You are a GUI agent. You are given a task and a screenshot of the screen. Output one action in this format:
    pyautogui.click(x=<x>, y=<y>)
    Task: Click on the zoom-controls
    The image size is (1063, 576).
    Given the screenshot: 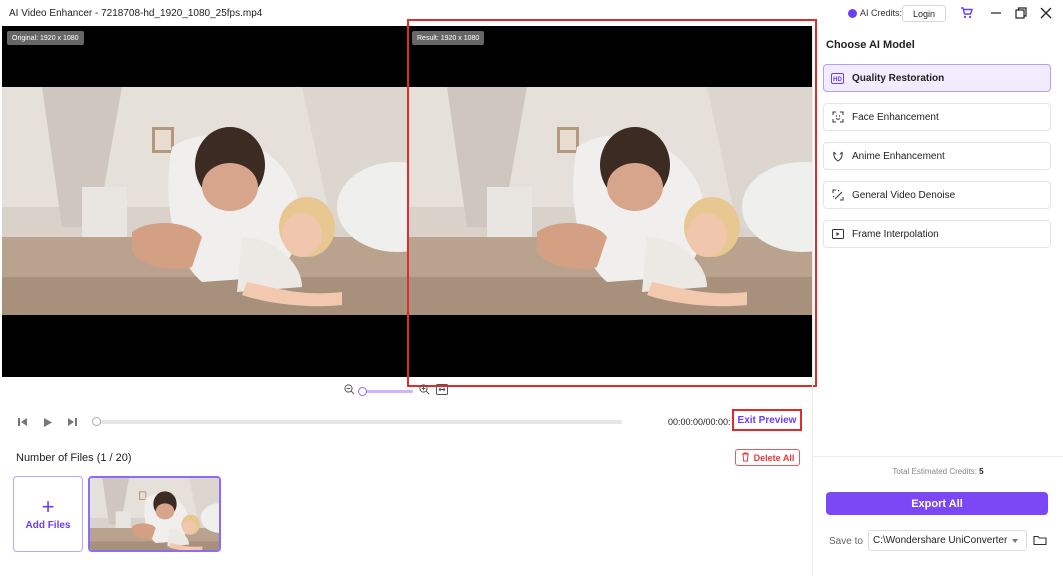 What is the action you would take?
    pyautogui.click(x=396, y=391)
    